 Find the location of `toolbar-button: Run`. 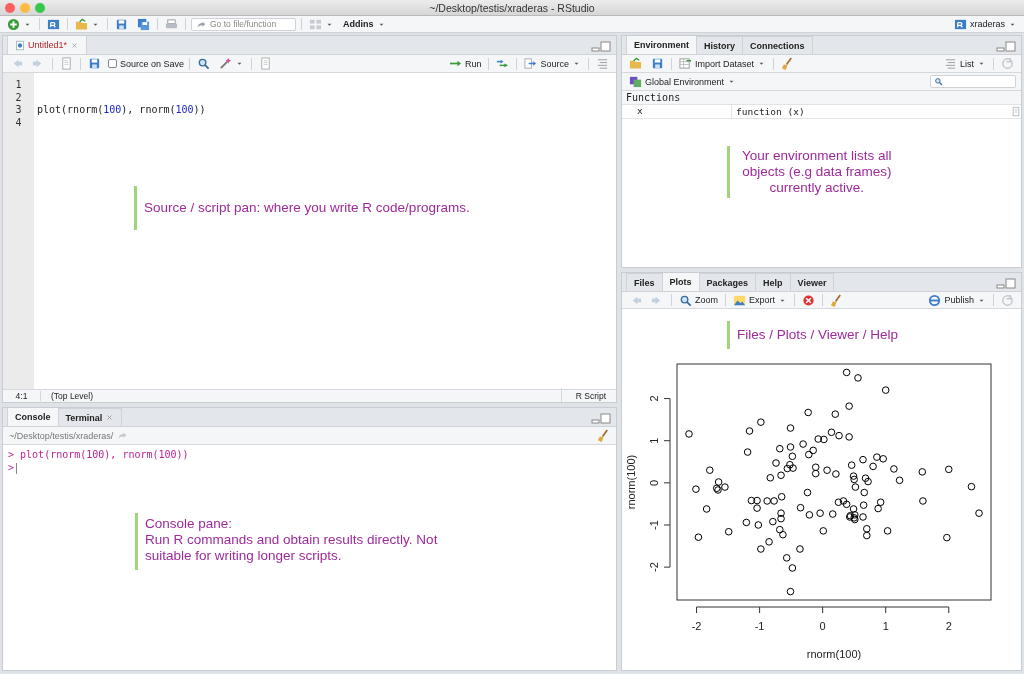

toolbar-button: Run is located at coordinates (465, 63).